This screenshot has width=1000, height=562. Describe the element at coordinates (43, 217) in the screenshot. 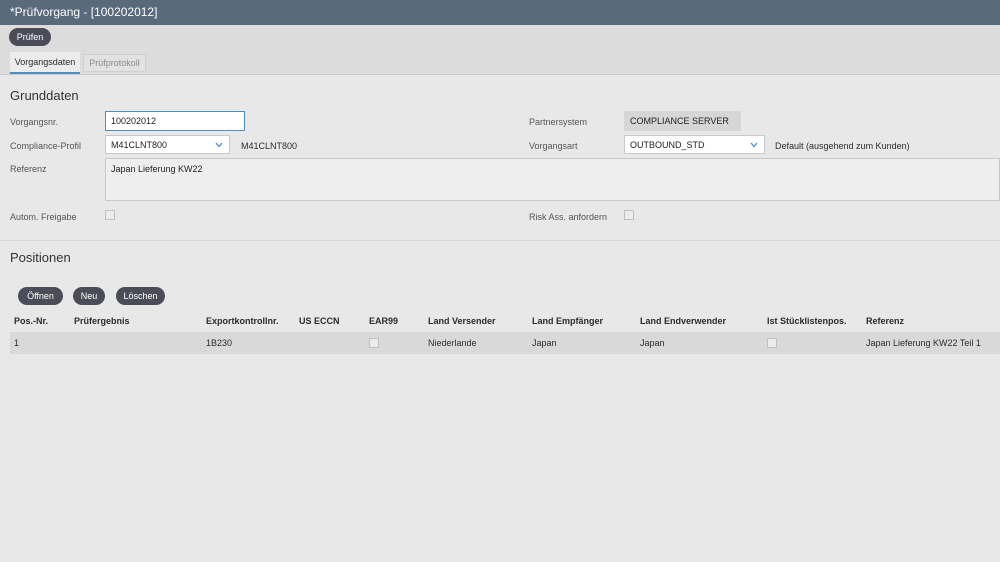

I see `autom-freigabe-label: Autom. Freigabe` at that location.